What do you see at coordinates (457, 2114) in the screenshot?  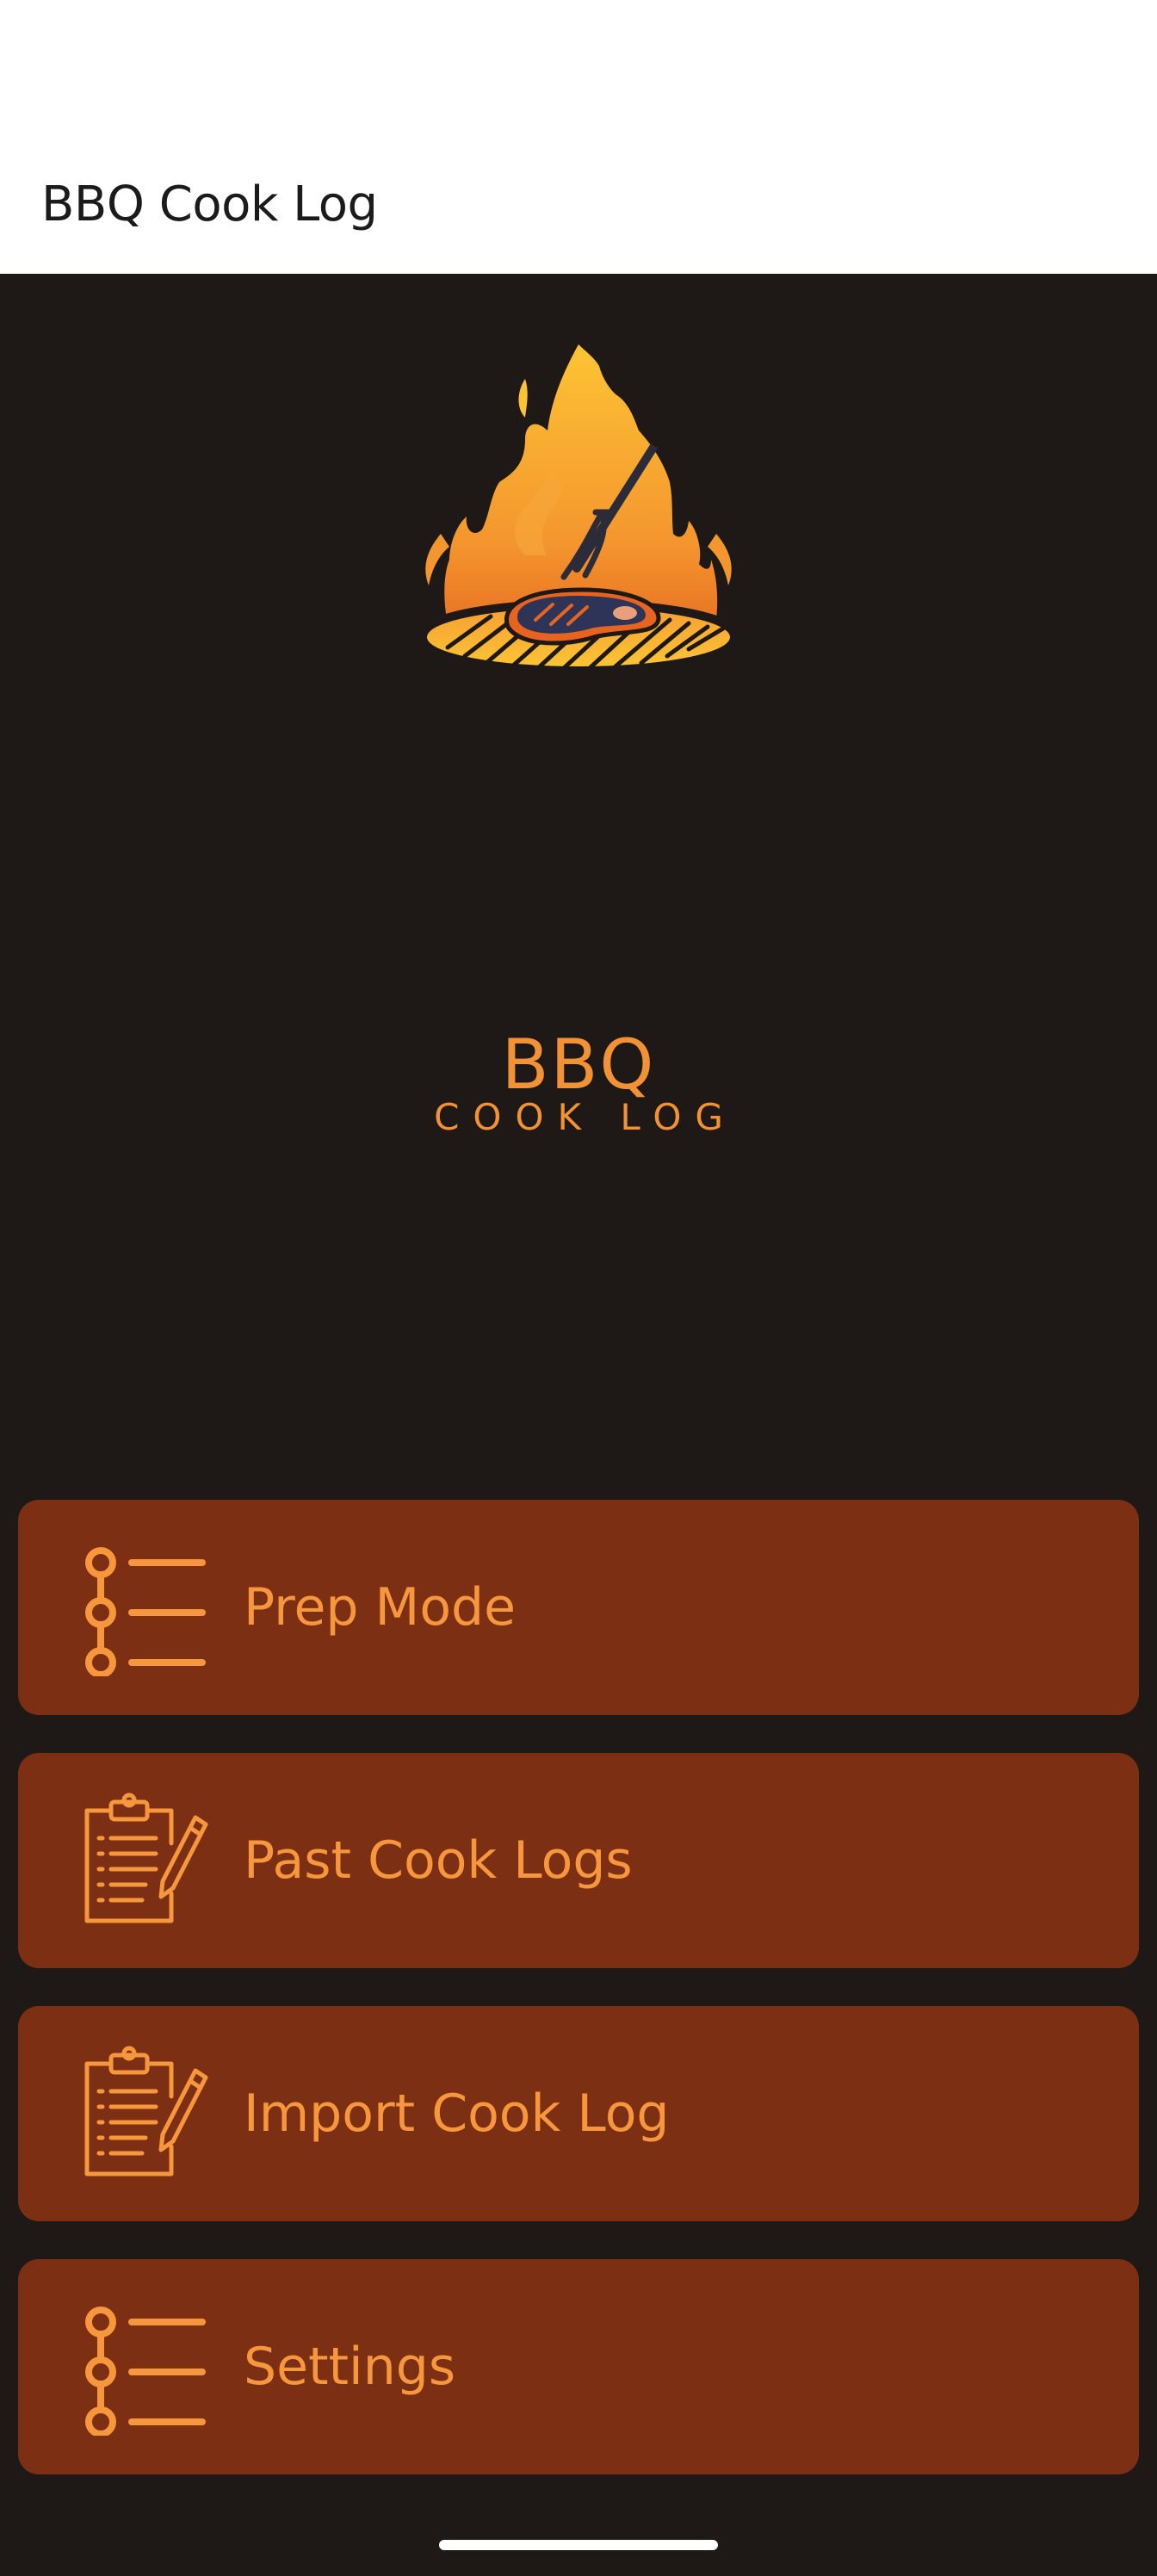 I see `import-cook-log-label: Import Cook Log` at bounding box center [457, 2114].